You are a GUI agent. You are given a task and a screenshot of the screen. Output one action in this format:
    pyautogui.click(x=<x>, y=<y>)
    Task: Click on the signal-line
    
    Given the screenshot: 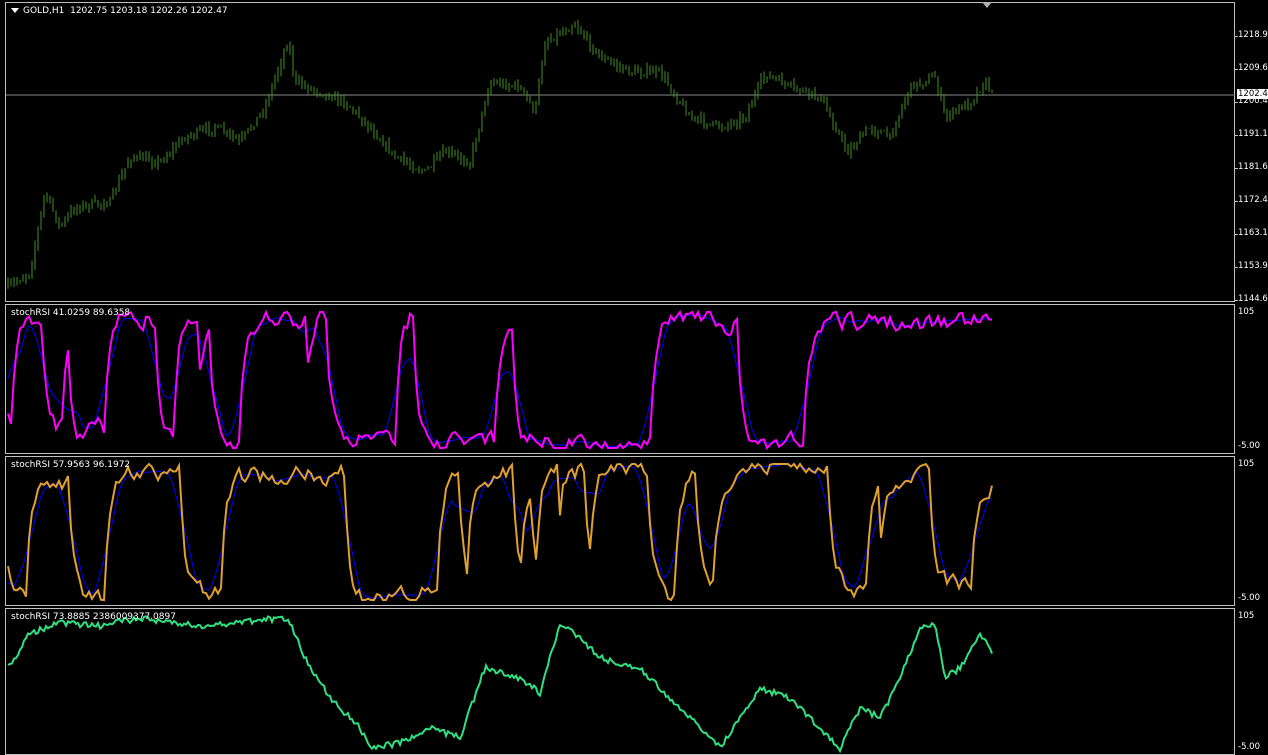 What is the action you would take?
    pyautogui.click(x=500, y=531)
    